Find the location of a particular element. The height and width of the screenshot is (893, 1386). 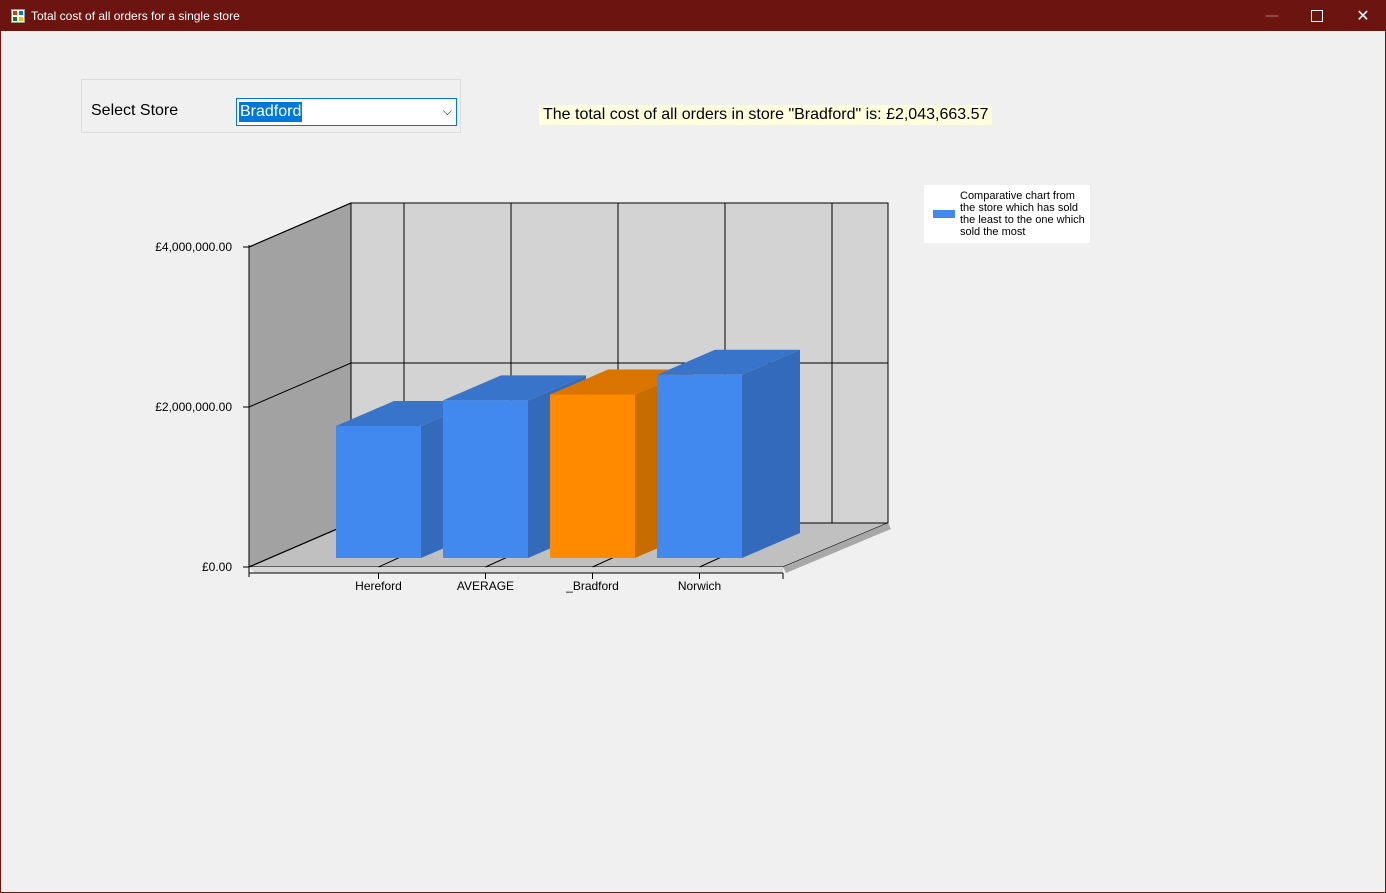

chart-y-tick-label: £4,000,000.00 is located at coordinates (193, 247).